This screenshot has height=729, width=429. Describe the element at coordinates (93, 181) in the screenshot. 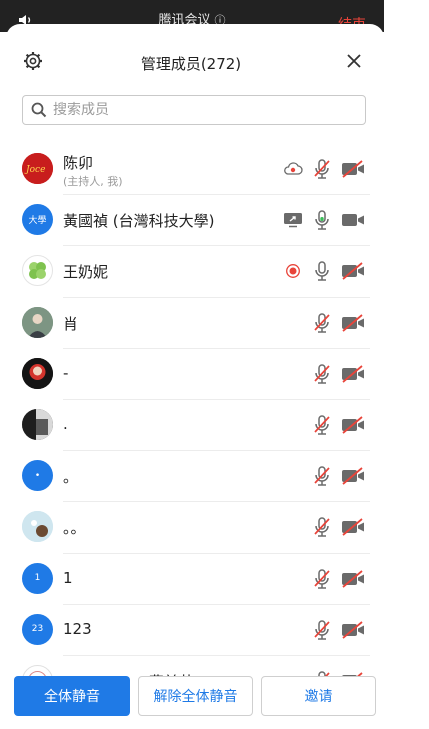

I see `member-role: (主持人, 我)` at that location.